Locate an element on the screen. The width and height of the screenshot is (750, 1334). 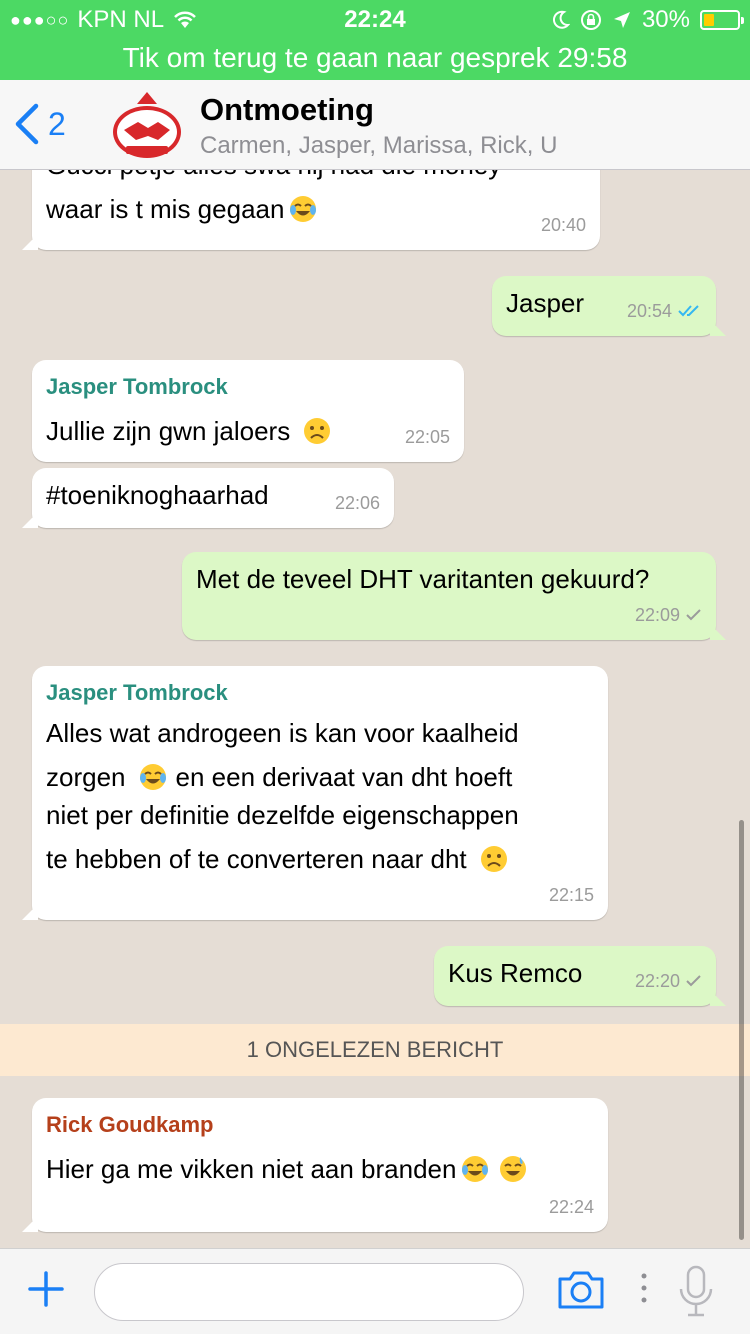
message-text-line: Gucci petje alles swa hij had die money is located at coordinates (273, 178).